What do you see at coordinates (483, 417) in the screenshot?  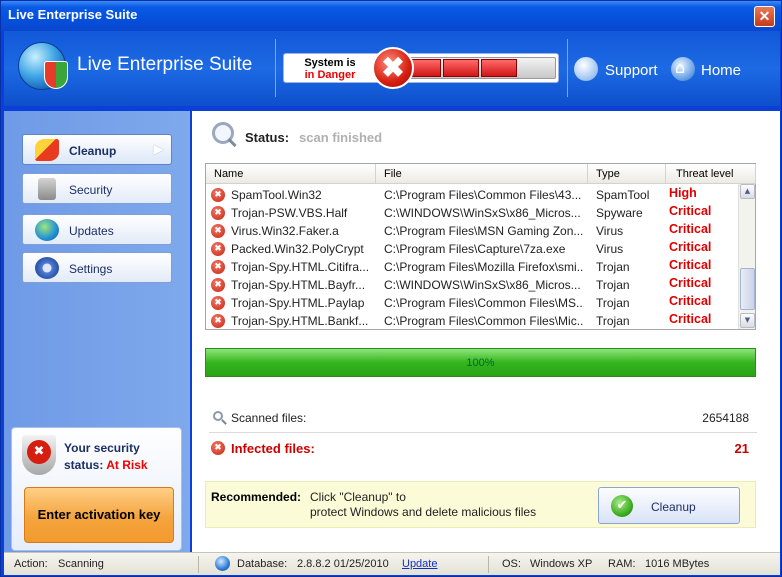 I see `scanned-files-row: Scanned files: 2654188` at bounding box center [483, 417].